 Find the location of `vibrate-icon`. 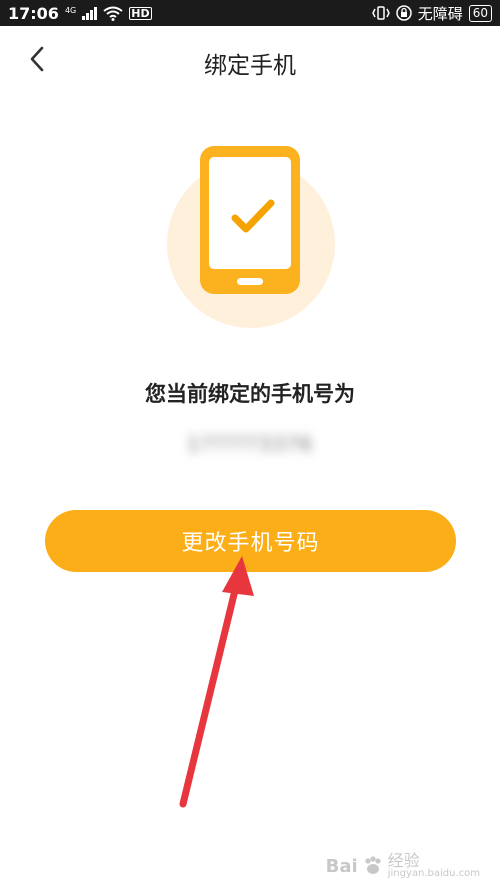

vibrate-icon is located at coordinates (380, 13).